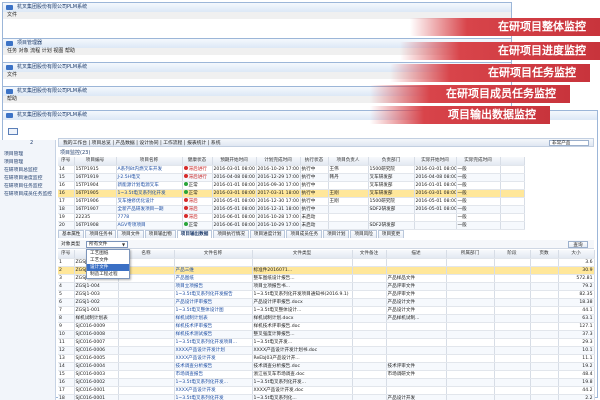 The image size is (600, 400). Describe the element at coordinates (108, 253) in the screenshot. I see `dropdown-option: 工艺图纸` at that location.